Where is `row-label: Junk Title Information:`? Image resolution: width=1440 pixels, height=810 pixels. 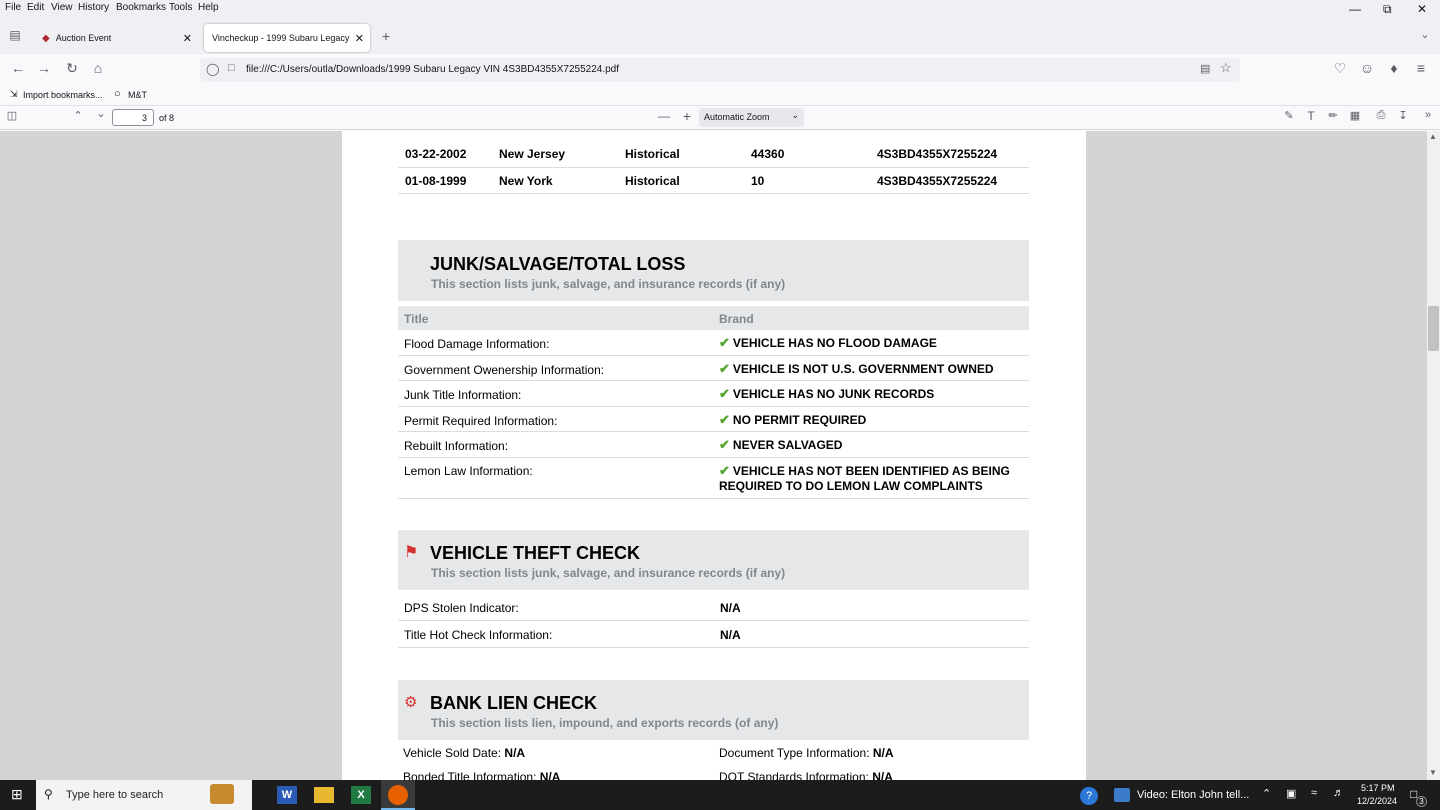
row-label: Junk Title Information: is located at coordinates (463, 395).